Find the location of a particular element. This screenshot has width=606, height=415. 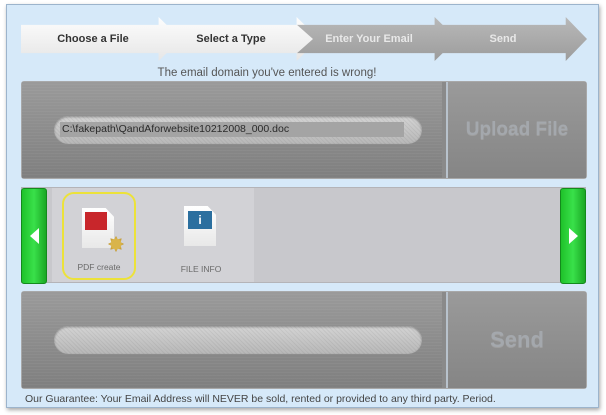

upload-file-button: Upload File is located at coordinates (516, 130).